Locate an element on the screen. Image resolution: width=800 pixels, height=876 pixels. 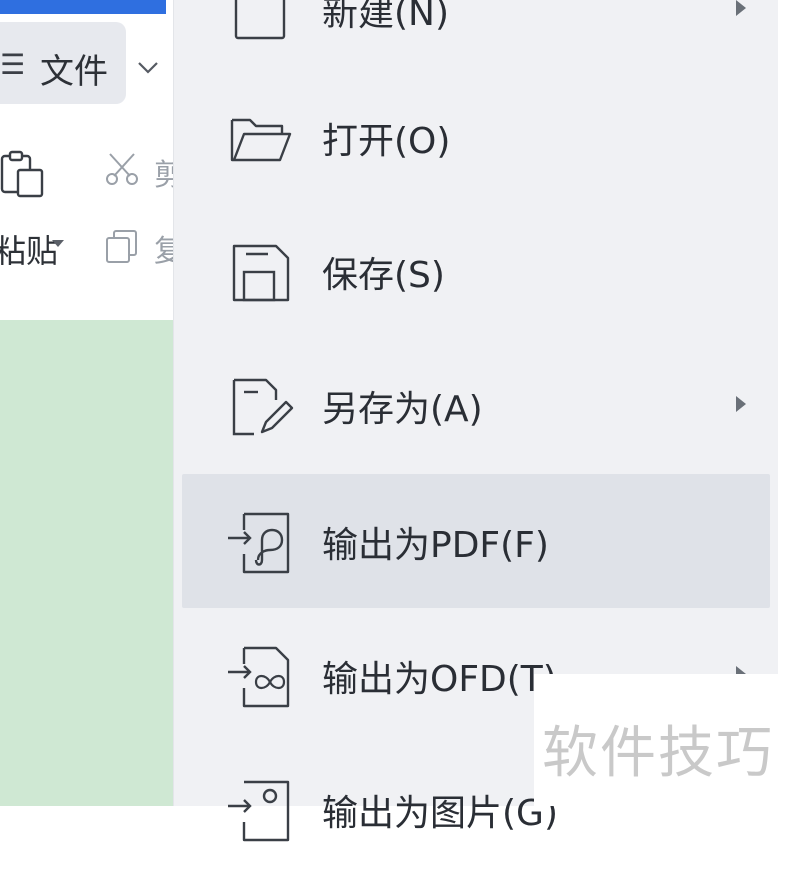
menu-item-save-as: 另存为(A) is located at coordinates (476, 405).